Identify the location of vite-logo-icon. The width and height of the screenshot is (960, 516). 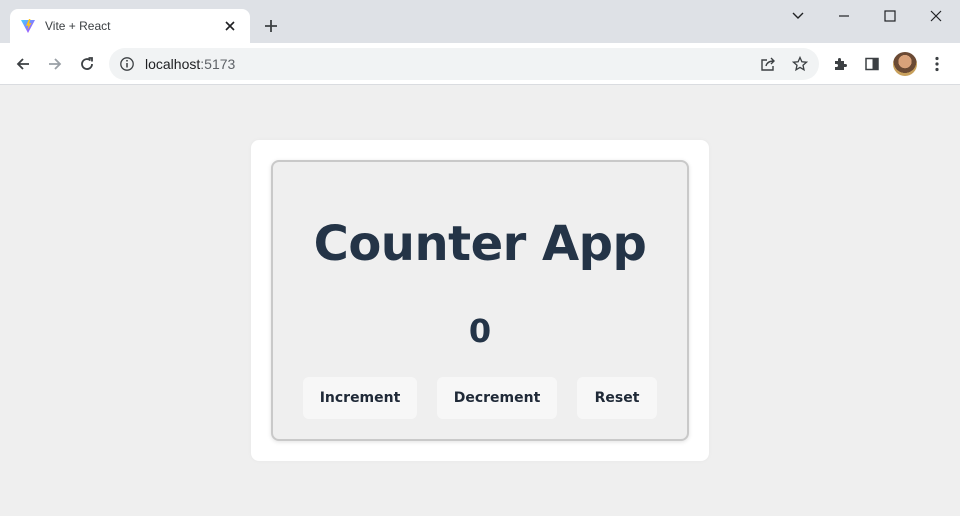
(28, 26).